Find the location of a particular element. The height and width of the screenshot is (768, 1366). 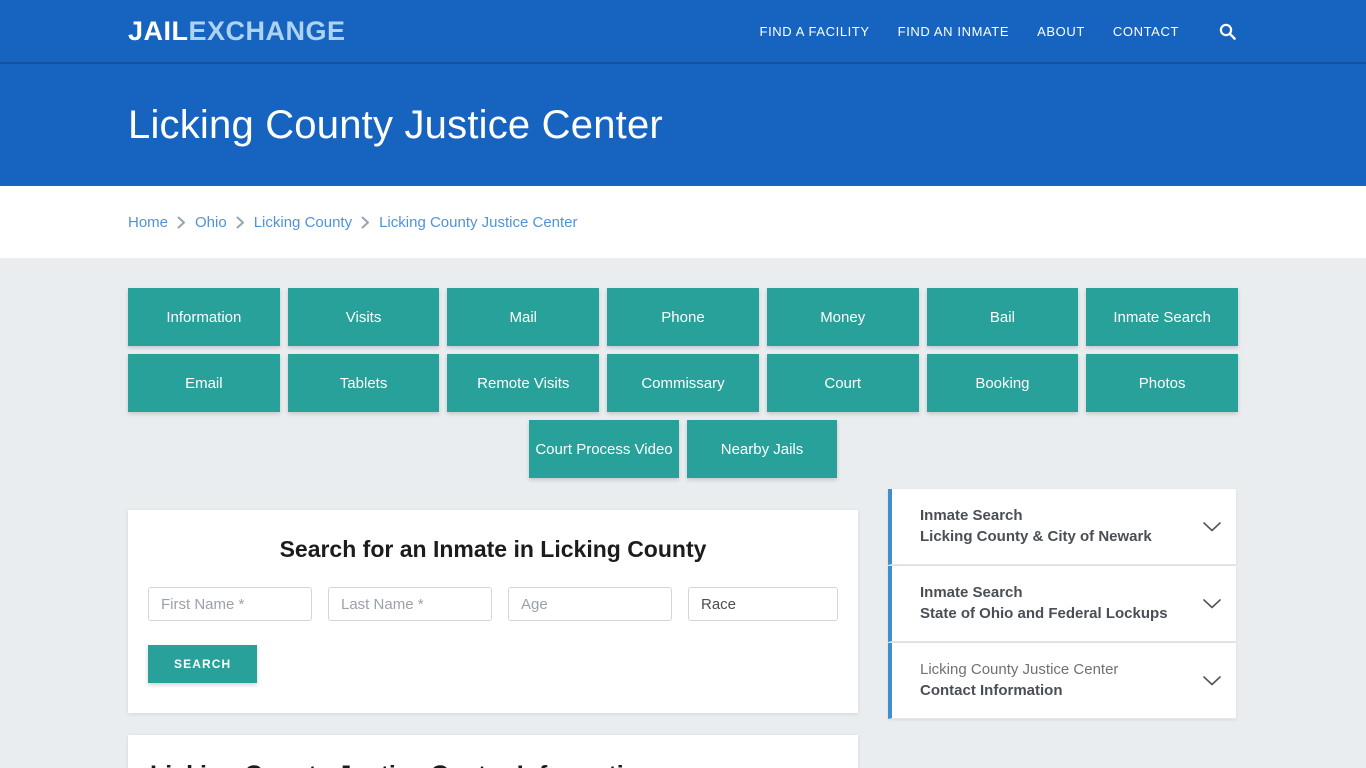

tab-commissary: Commissary is located at coordinates (683, 383).